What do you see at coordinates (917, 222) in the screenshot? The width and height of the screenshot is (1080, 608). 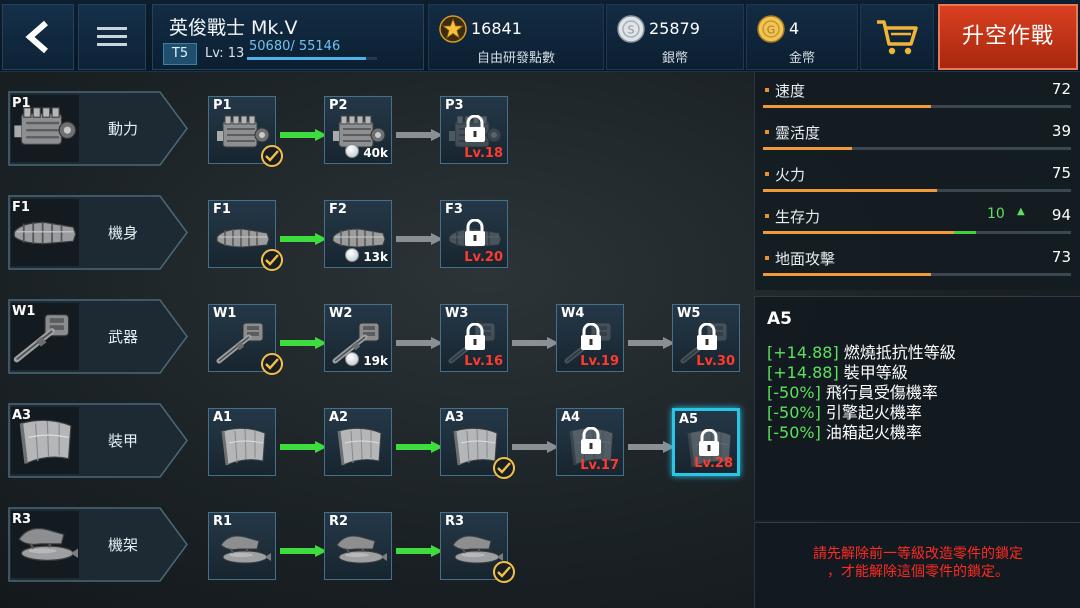 I see `stat-row: 生存力 94 10 ▲` at bounding box center [917, 222].